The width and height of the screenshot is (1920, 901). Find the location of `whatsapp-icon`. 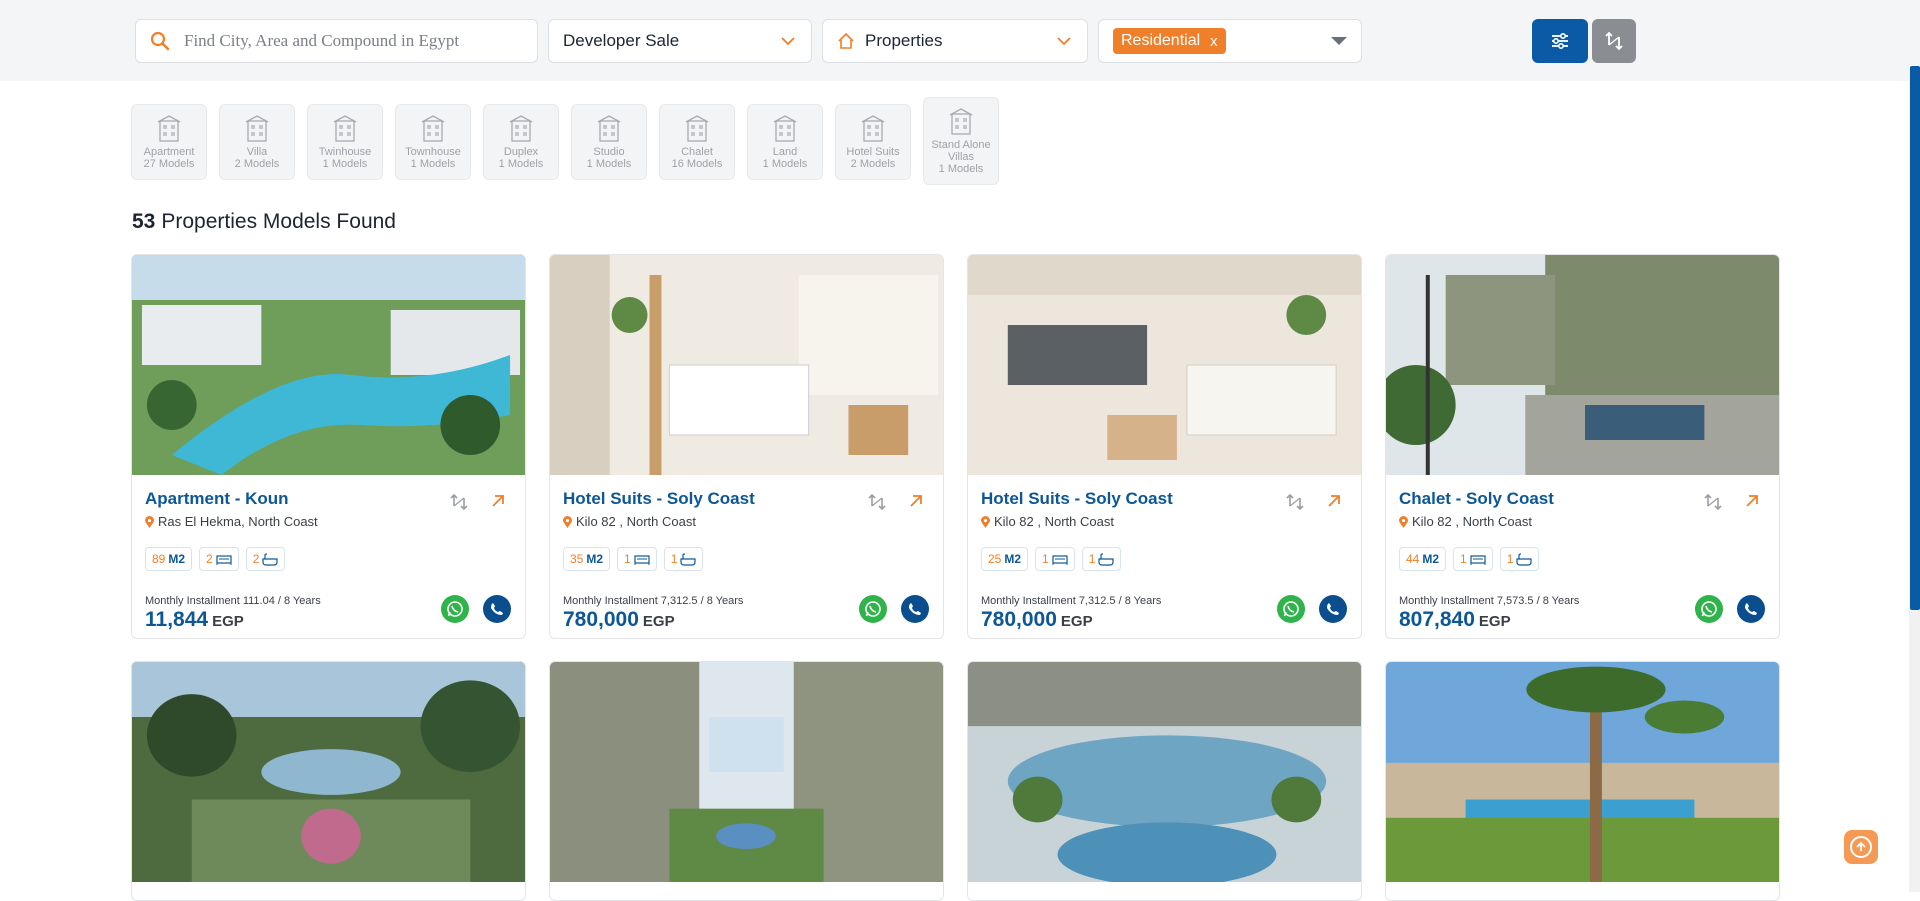

whatsapp-icon is located at coordinates (1291, 609).